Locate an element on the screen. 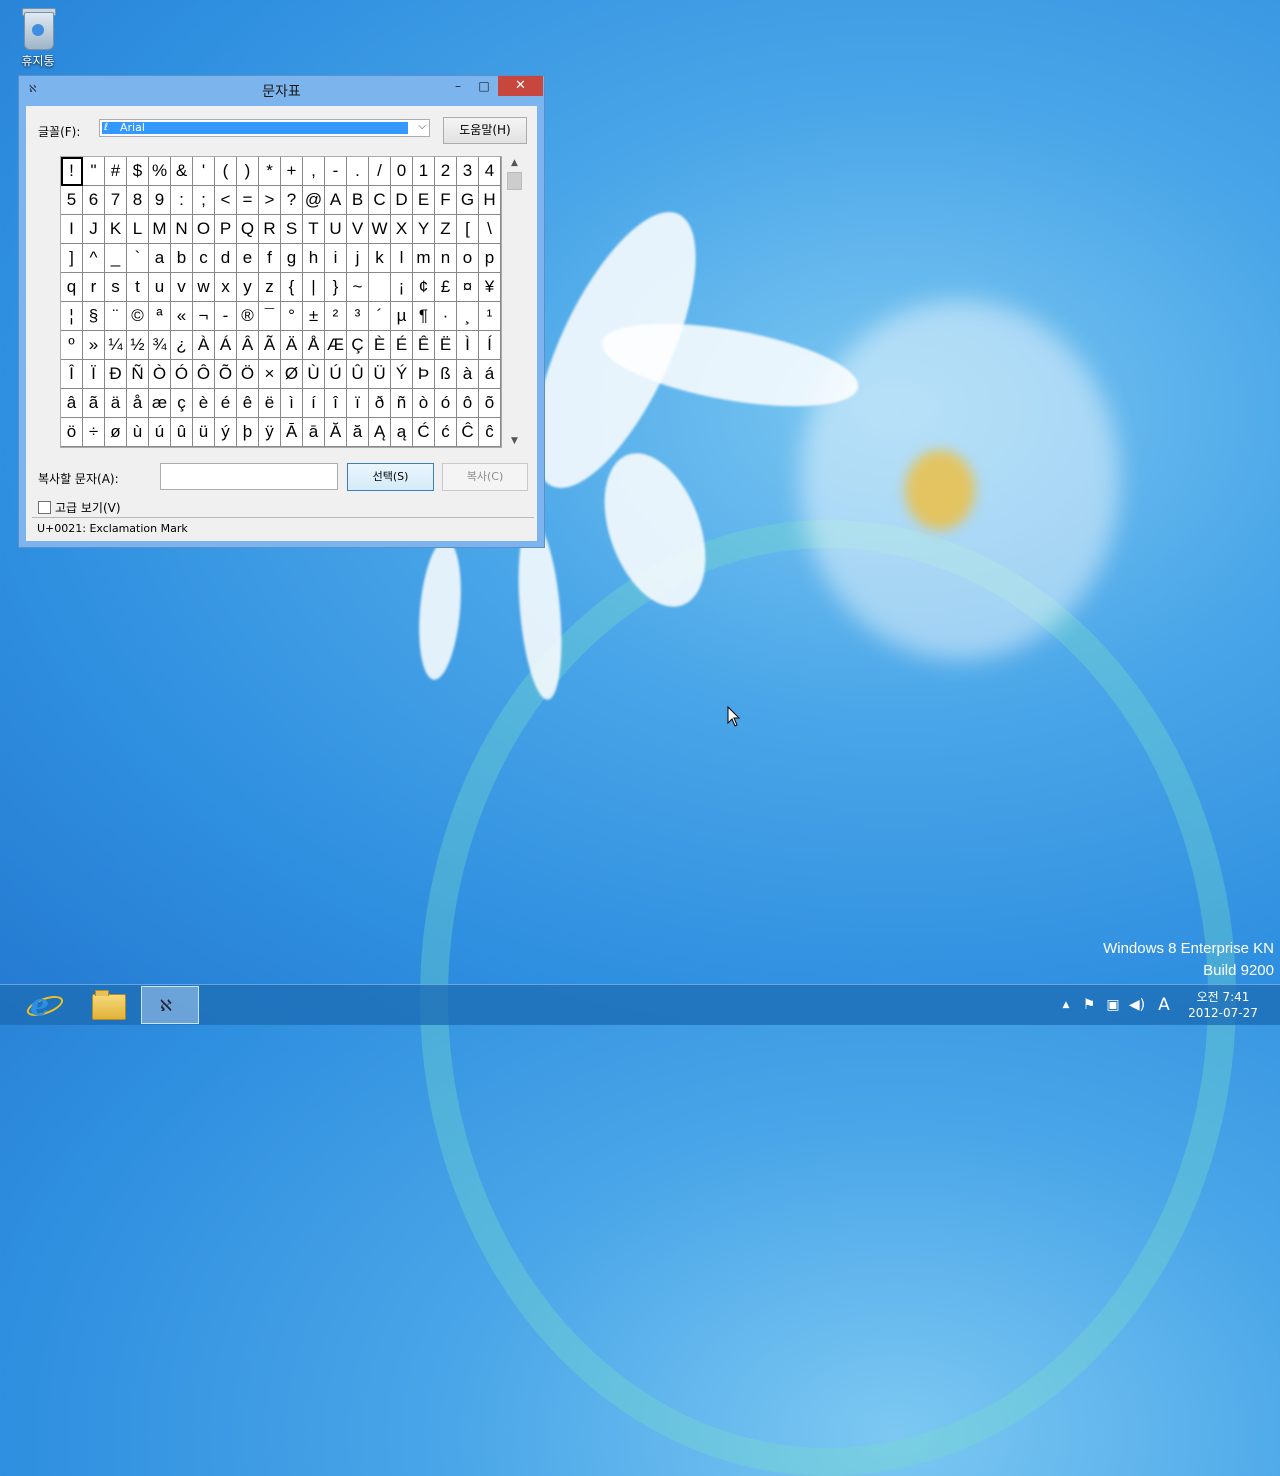 The image size is (1280, 1476). char-cell: J is located at coordinates (94, 229).